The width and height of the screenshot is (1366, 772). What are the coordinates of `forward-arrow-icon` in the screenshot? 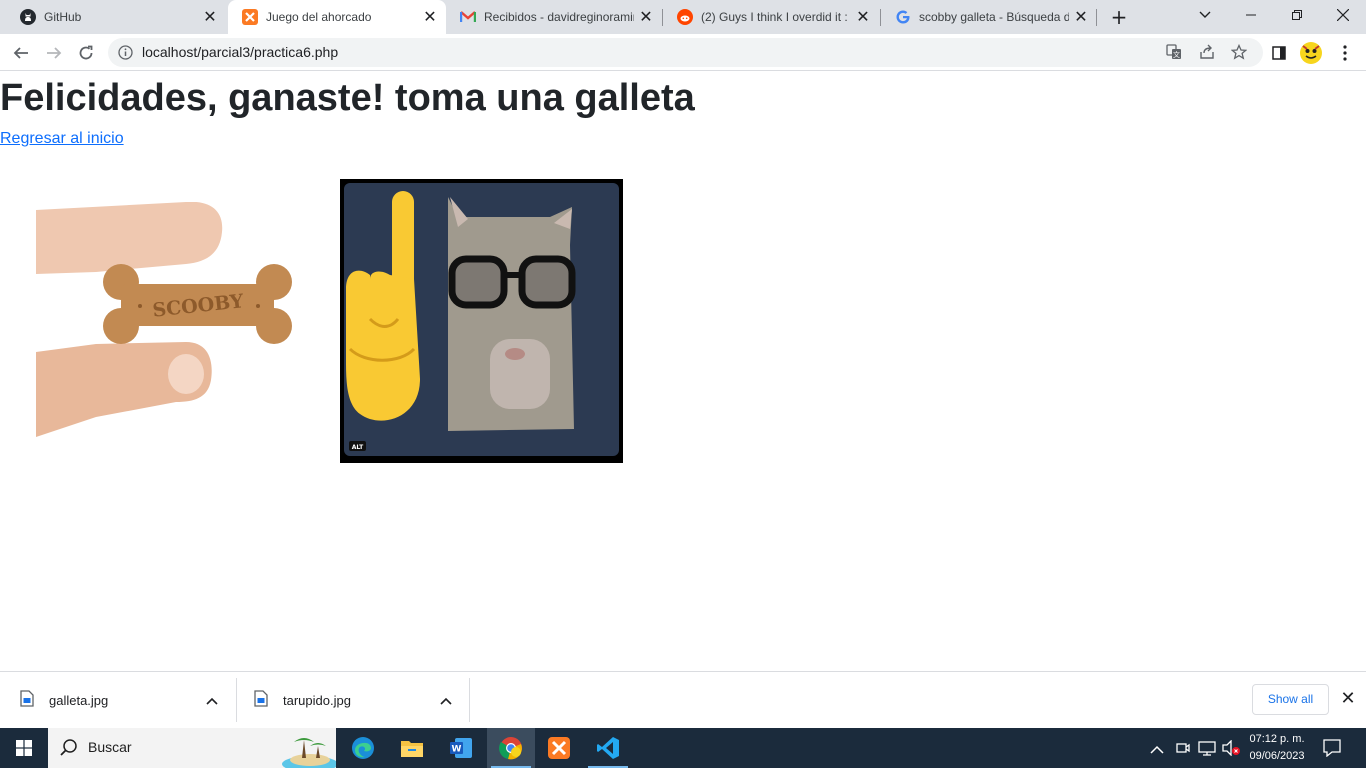 It's located at (54, 53).